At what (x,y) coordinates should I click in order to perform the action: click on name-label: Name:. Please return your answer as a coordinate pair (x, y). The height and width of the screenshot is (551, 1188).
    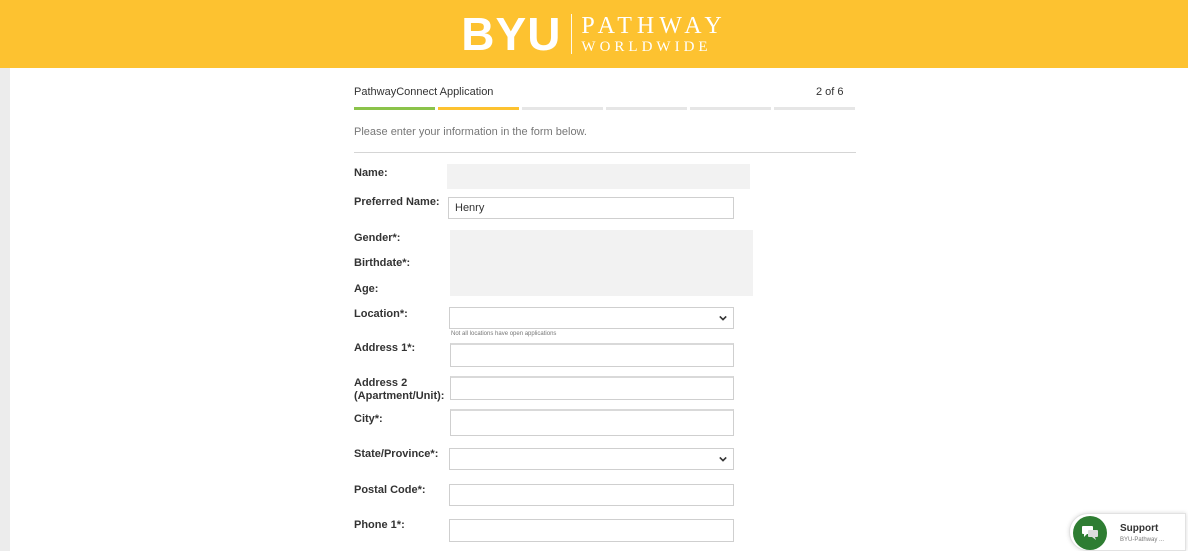
    Looking at the image, I should click on (371, 173).